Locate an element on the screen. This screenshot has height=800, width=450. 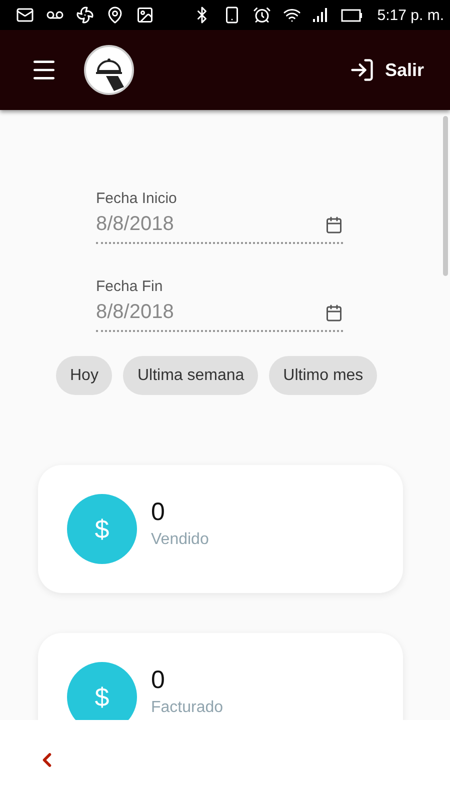
mail-icon is located at coordinates (25, 15).